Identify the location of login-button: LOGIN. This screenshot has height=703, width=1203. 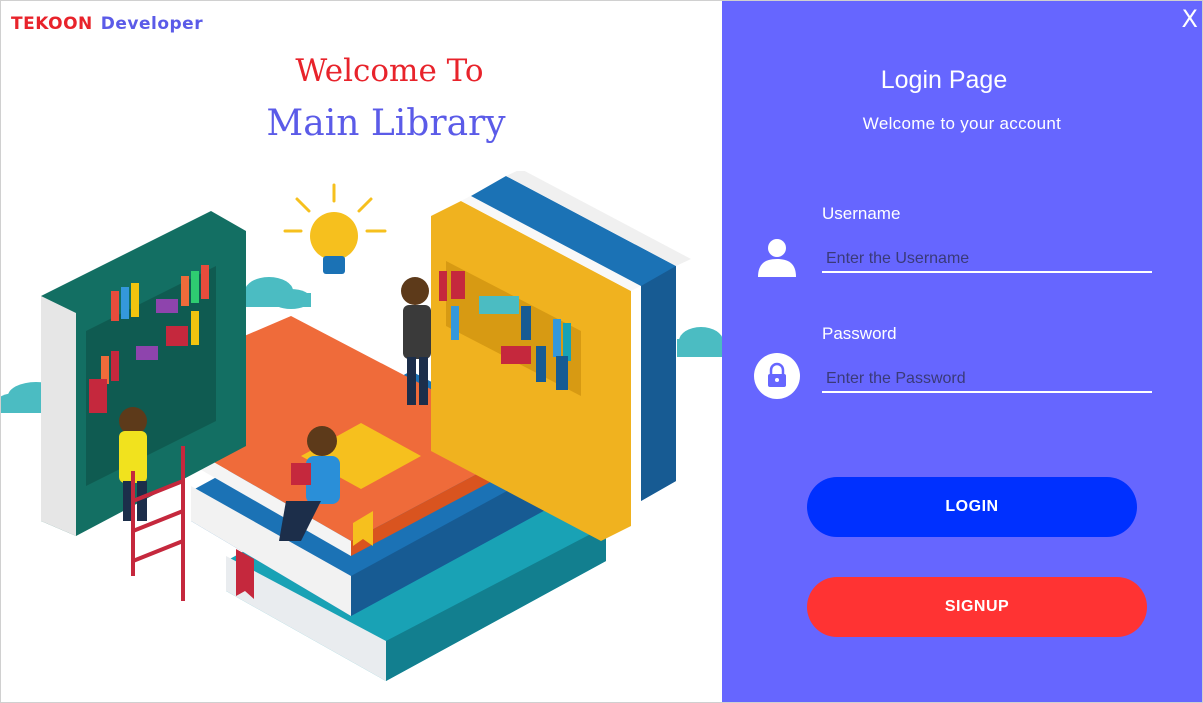
(972, 507).